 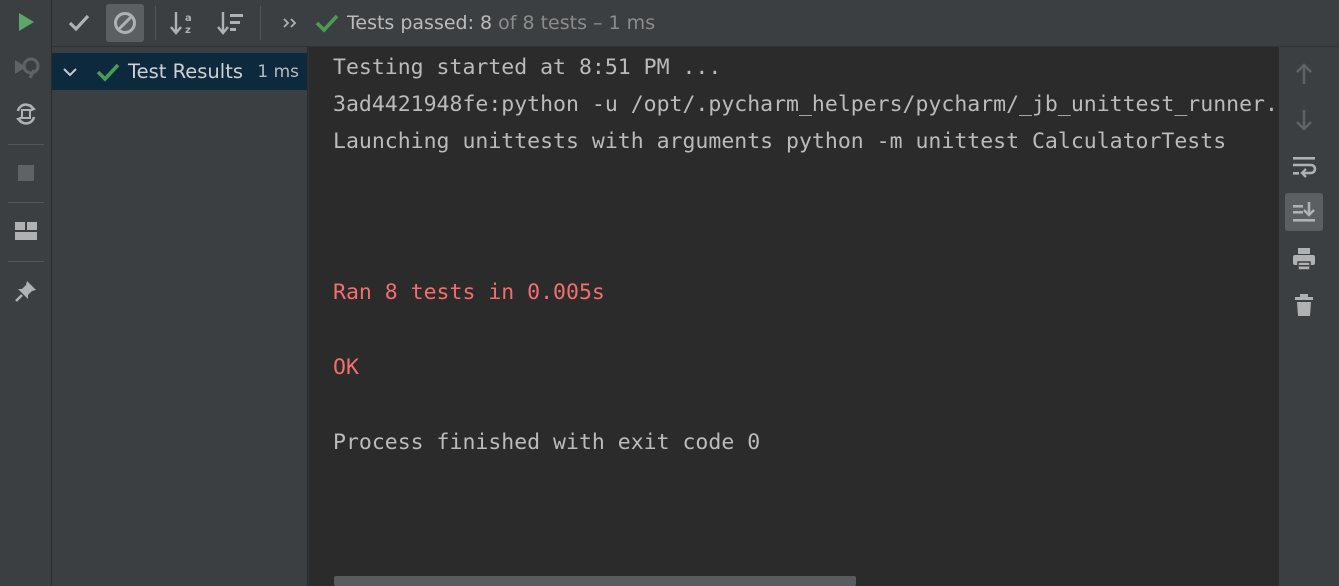 I want to click on test-runner-toolbar: a z, so click(x=695, y=23).